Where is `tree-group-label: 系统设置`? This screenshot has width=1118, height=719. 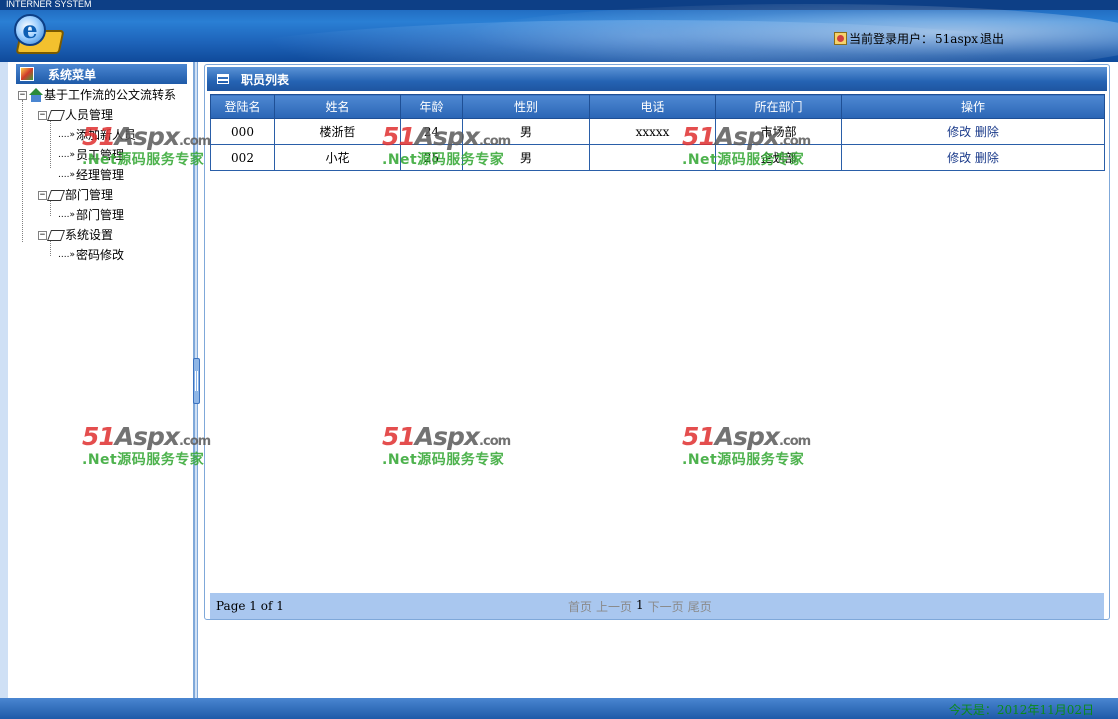 tree-group-label: 系统设置 is located at coordinates (89, 235).